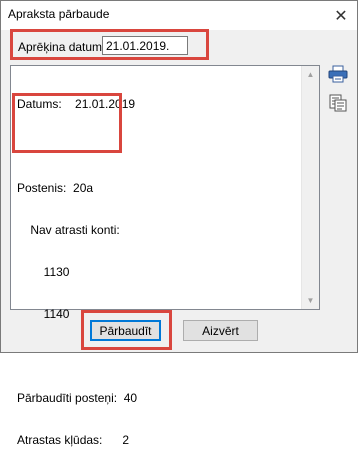 This screenshot has width=358, height=475. What do you see at coordinates (73, 440) in the screenshot?
I see `report-line: Atrastas kļūdas: 2` at bounding box center [73, 440].